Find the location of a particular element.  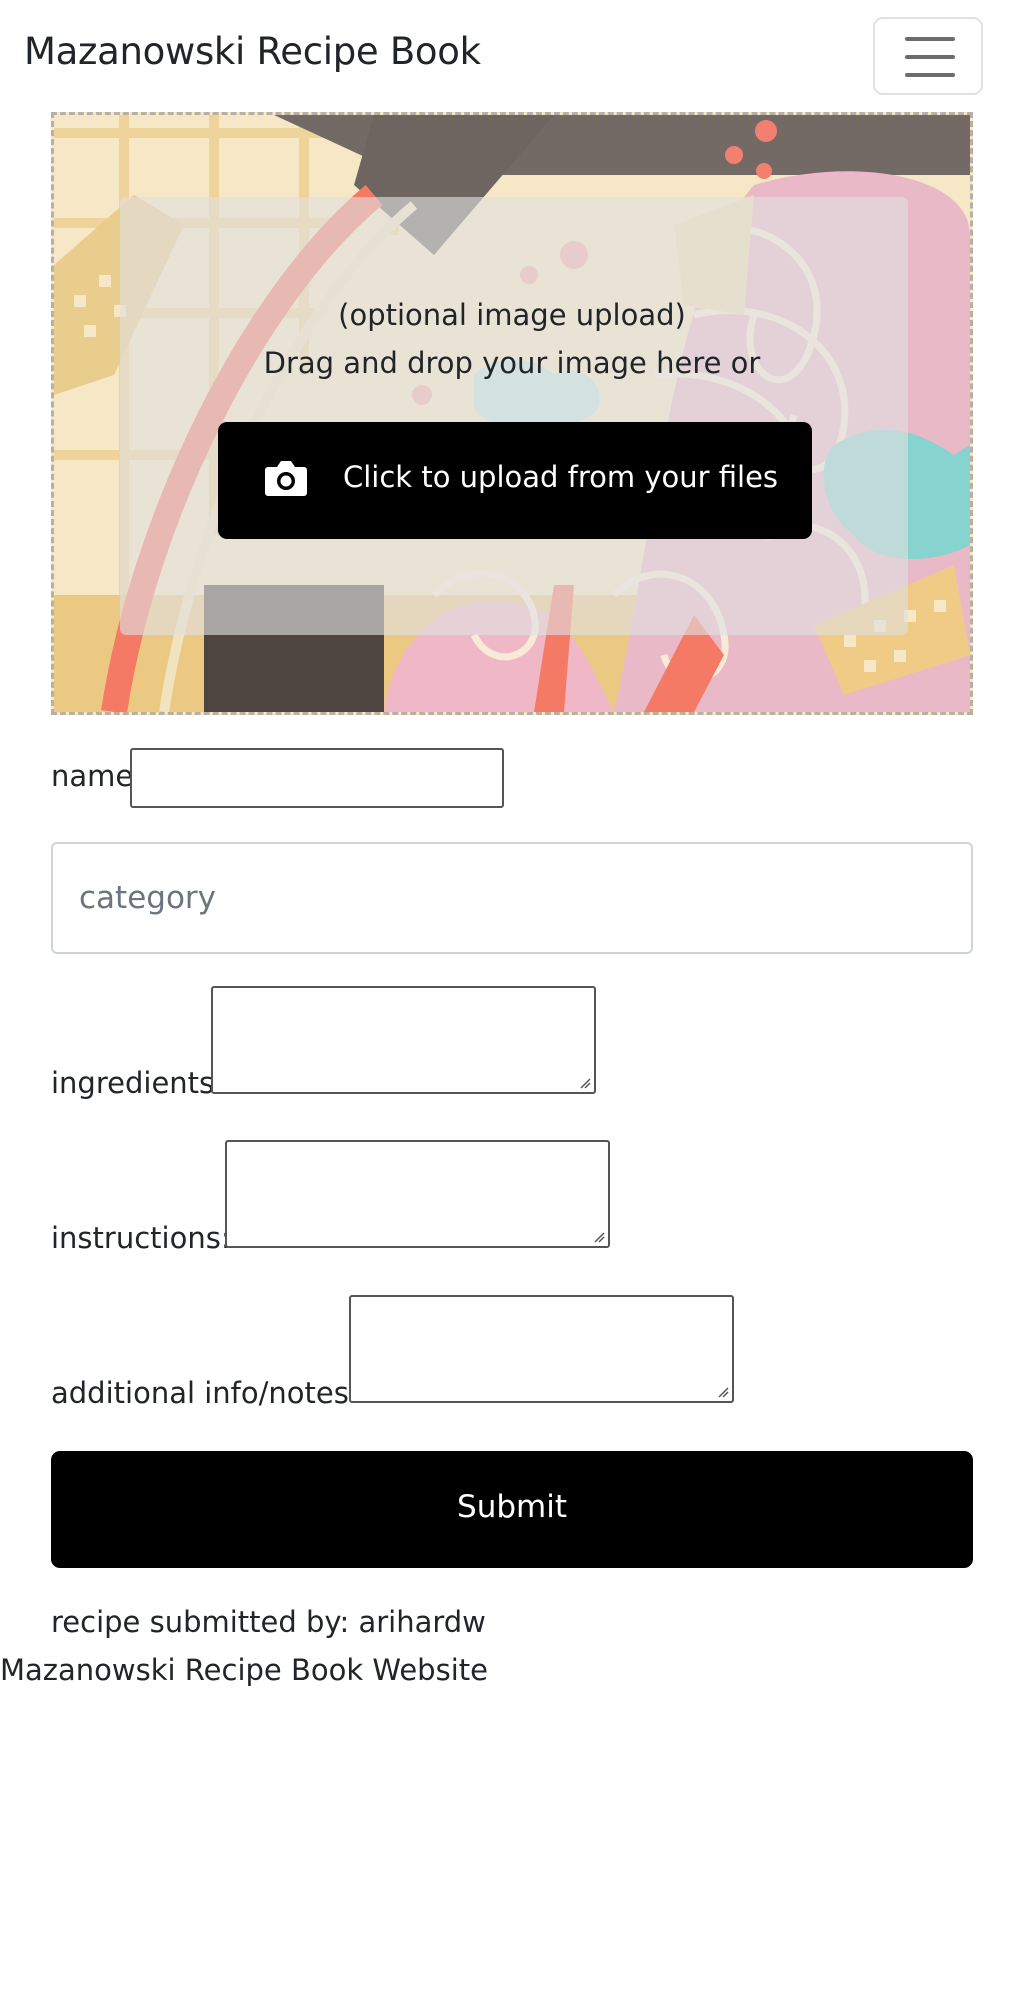

submit-button-label: Submit is located at coordinates (512, 1507).